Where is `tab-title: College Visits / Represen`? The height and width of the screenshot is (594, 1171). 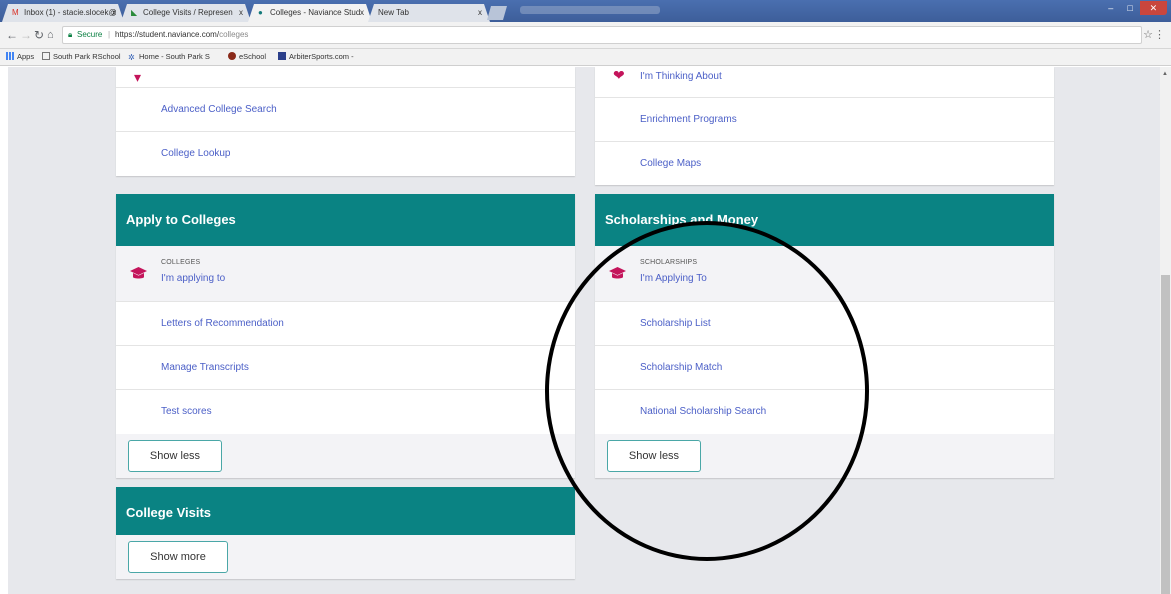 tab-title: College Visits / Represen is located at coordinates (188, 12).